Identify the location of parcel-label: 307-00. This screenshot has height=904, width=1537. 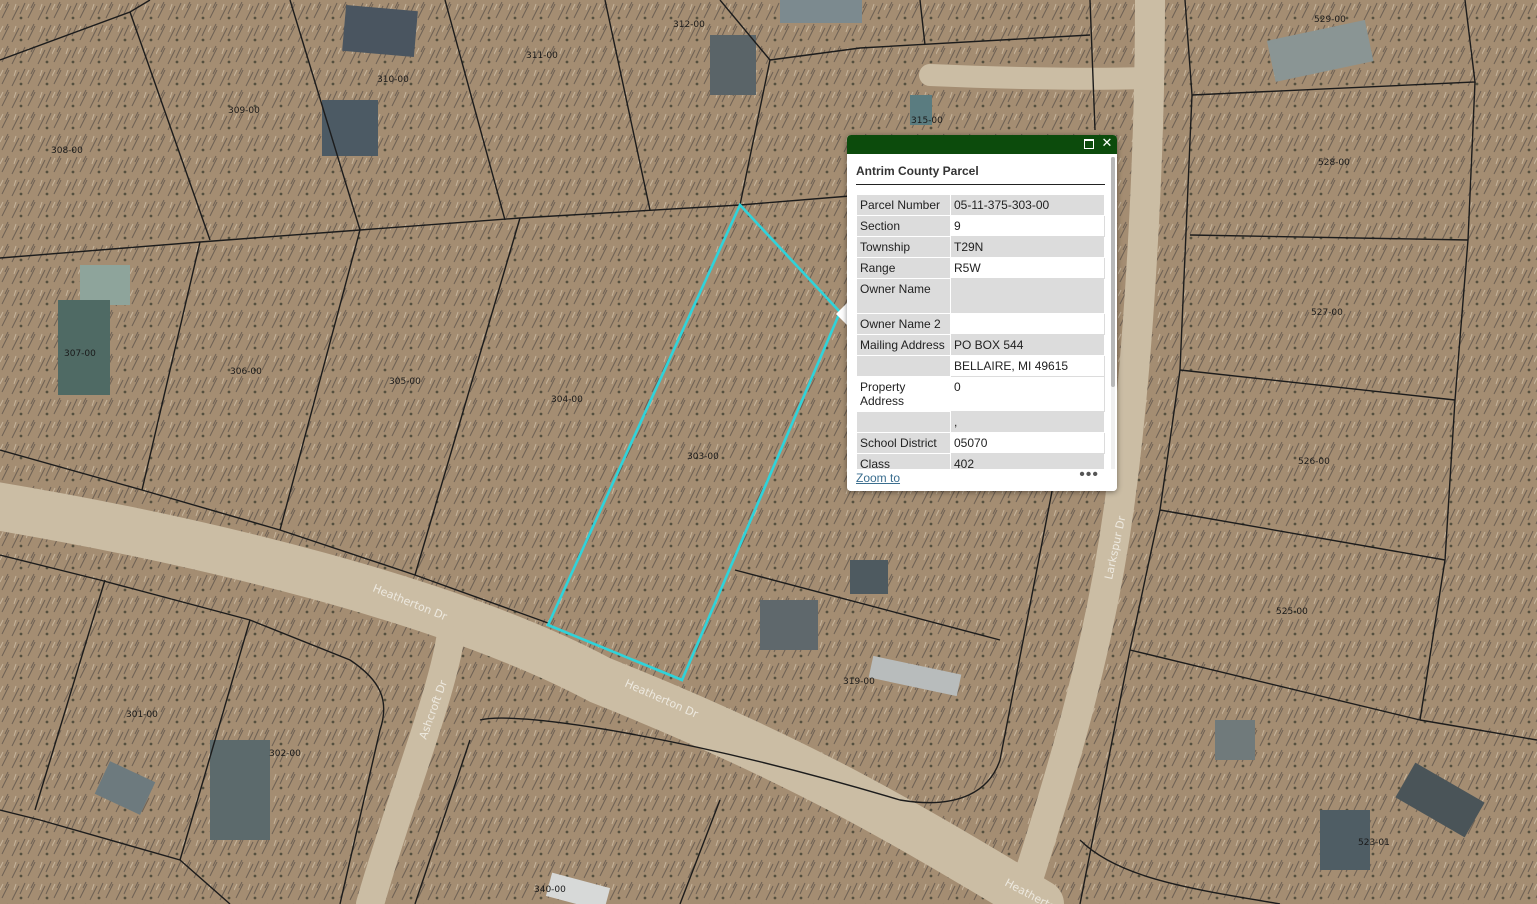
(80, 354).